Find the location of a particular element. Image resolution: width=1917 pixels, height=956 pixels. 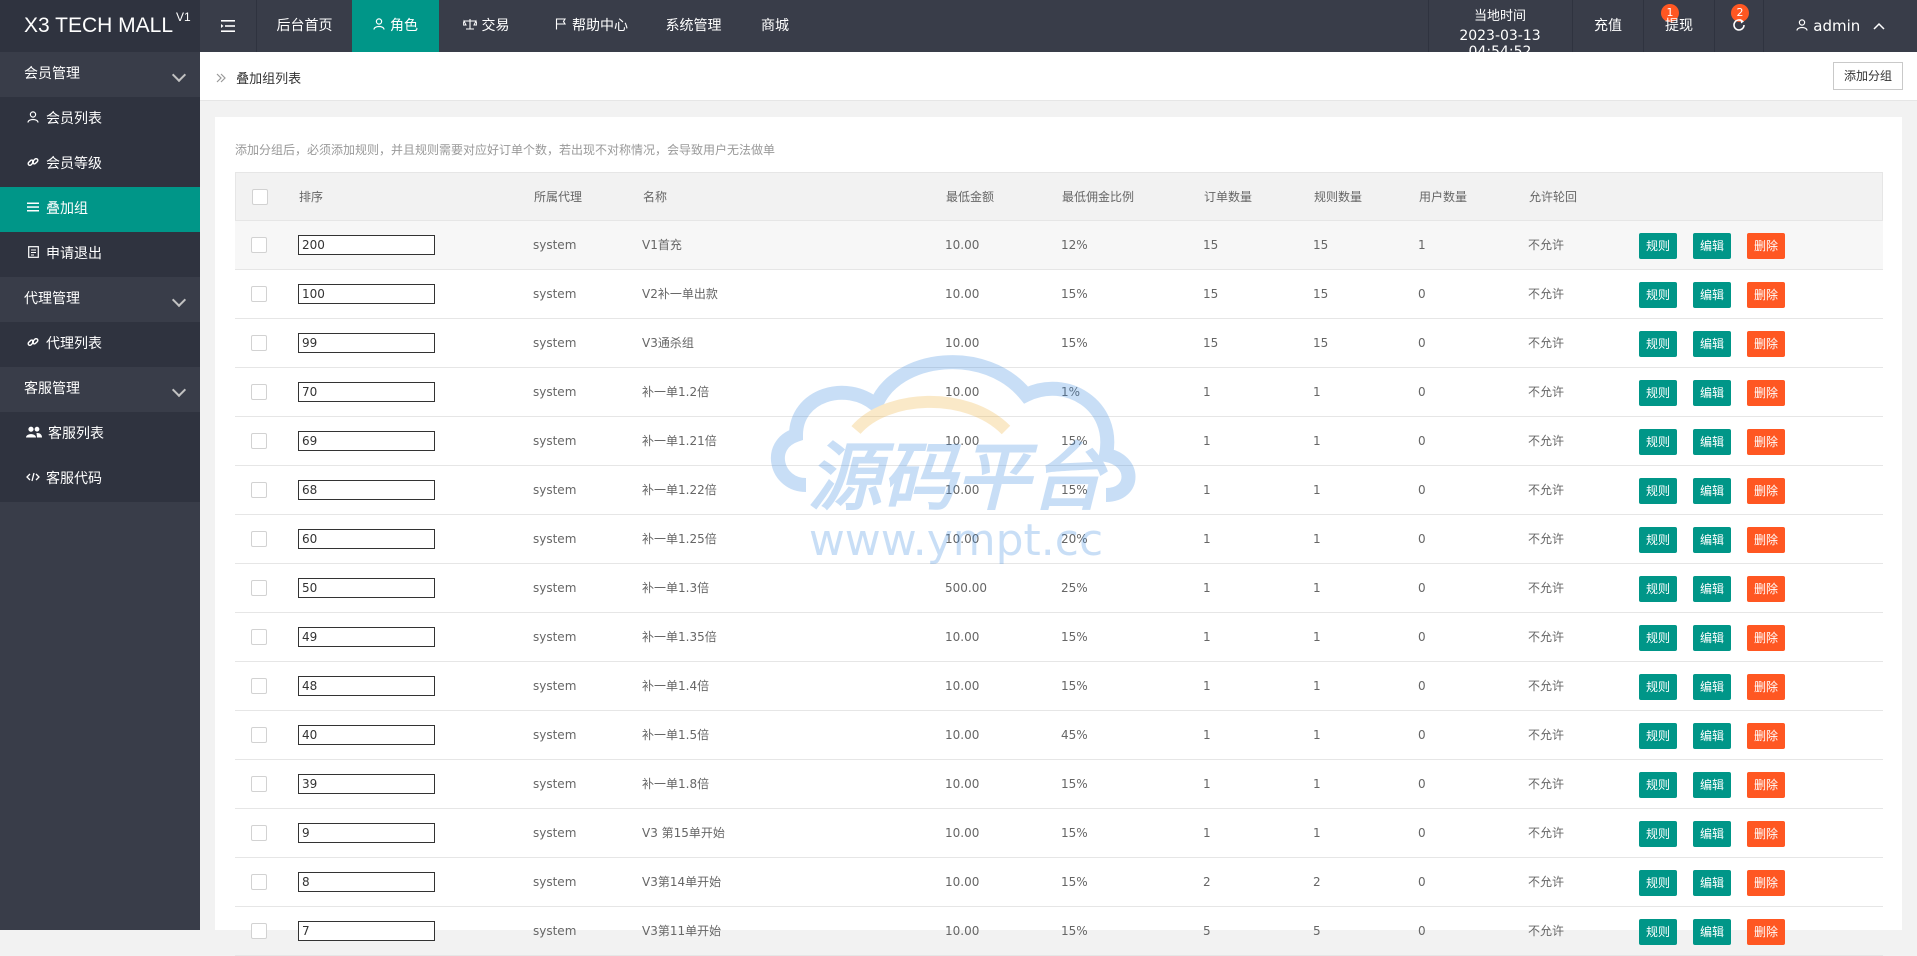

column-header-name: 名称 is located at coordinates (655, 197).